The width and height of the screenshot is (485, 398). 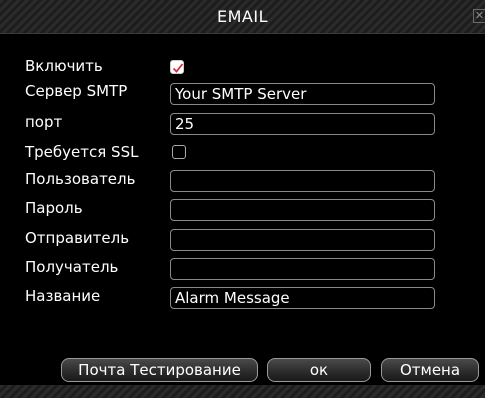 I want to click on ok-button: ок, so click(x=319, y=370).